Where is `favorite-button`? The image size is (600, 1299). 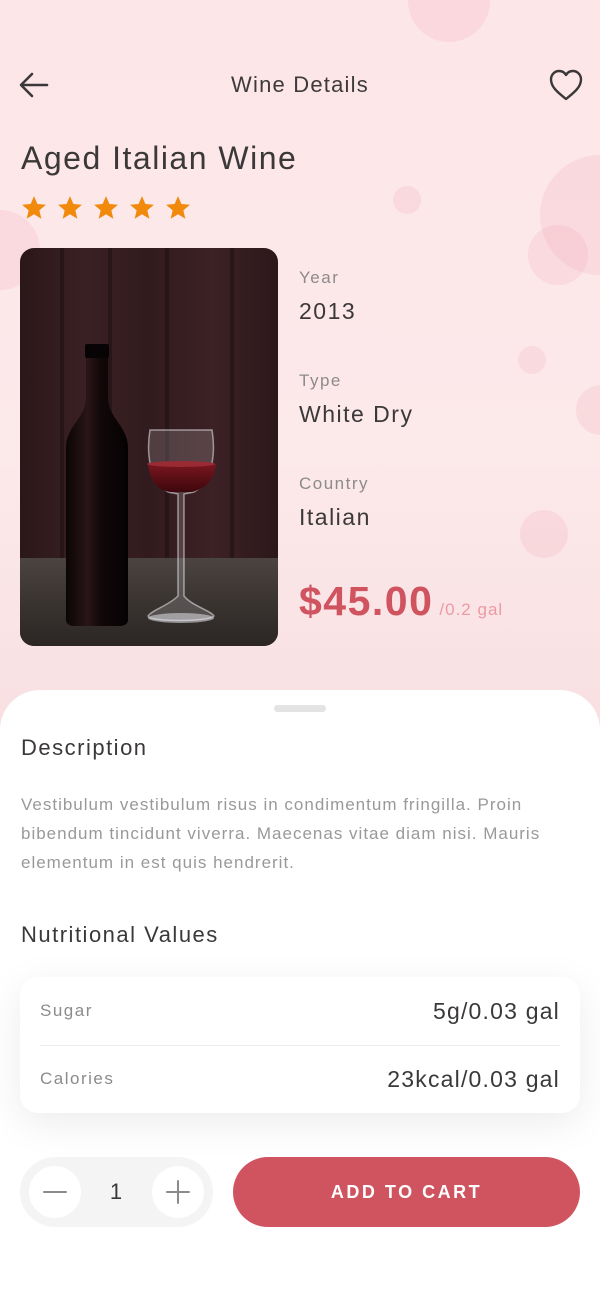
favorite-button is located at coordinates (566, 85).